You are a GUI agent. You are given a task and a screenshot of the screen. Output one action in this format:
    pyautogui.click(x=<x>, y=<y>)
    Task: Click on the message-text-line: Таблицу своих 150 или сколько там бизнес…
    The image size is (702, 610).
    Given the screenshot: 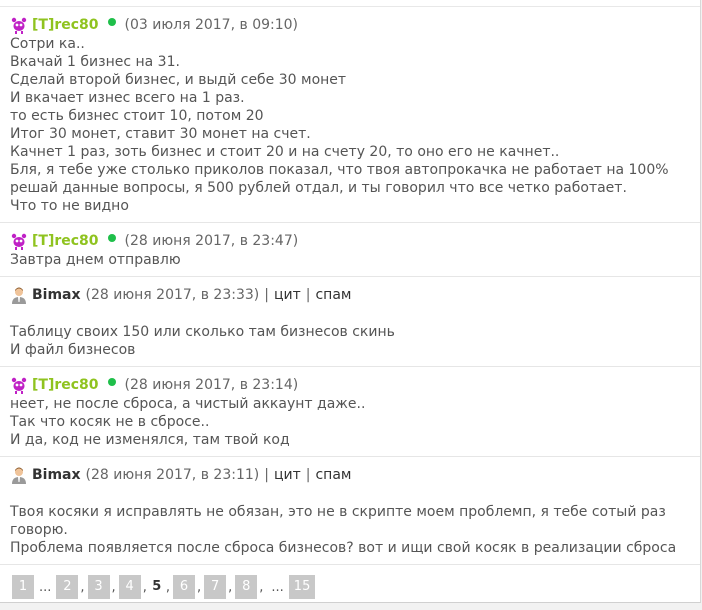 What is the action you would take?
    pyautogui.click(x=202, y=332)
    